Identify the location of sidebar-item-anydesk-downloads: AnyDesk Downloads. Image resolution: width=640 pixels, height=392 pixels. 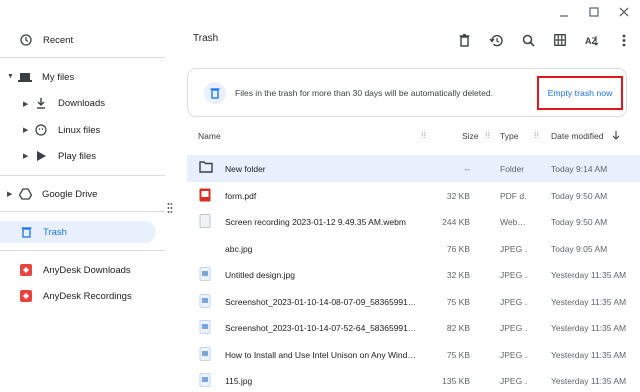
(78, 270).